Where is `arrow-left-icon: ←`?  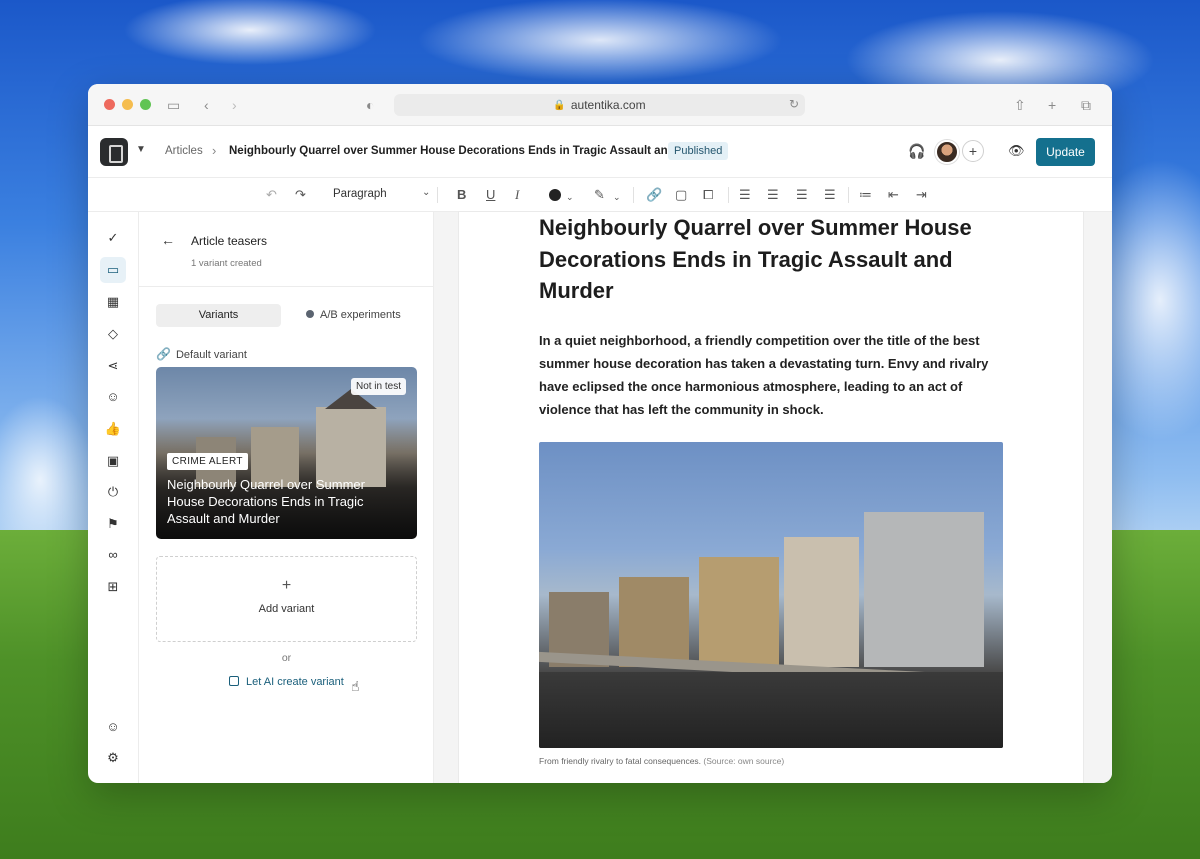
arrow-left-icon: ← is located at coordinates (168, 240).